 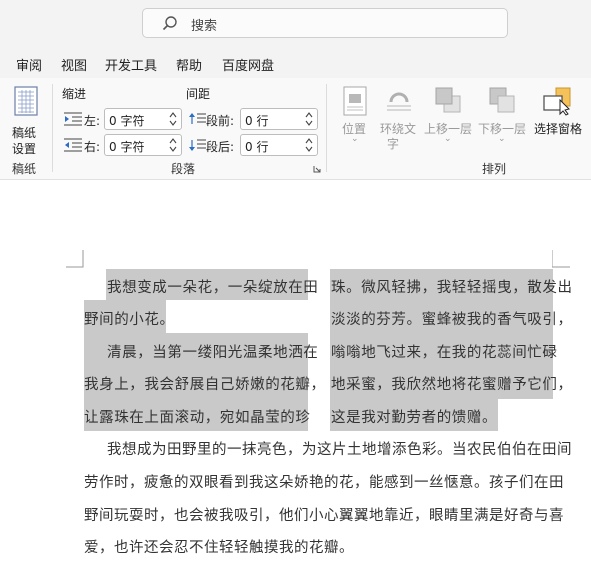 What do you see at coordinates (393, 144) in the screenshot?
I see `wrap-text-label-2: 字` at bounding box center [393, 144].